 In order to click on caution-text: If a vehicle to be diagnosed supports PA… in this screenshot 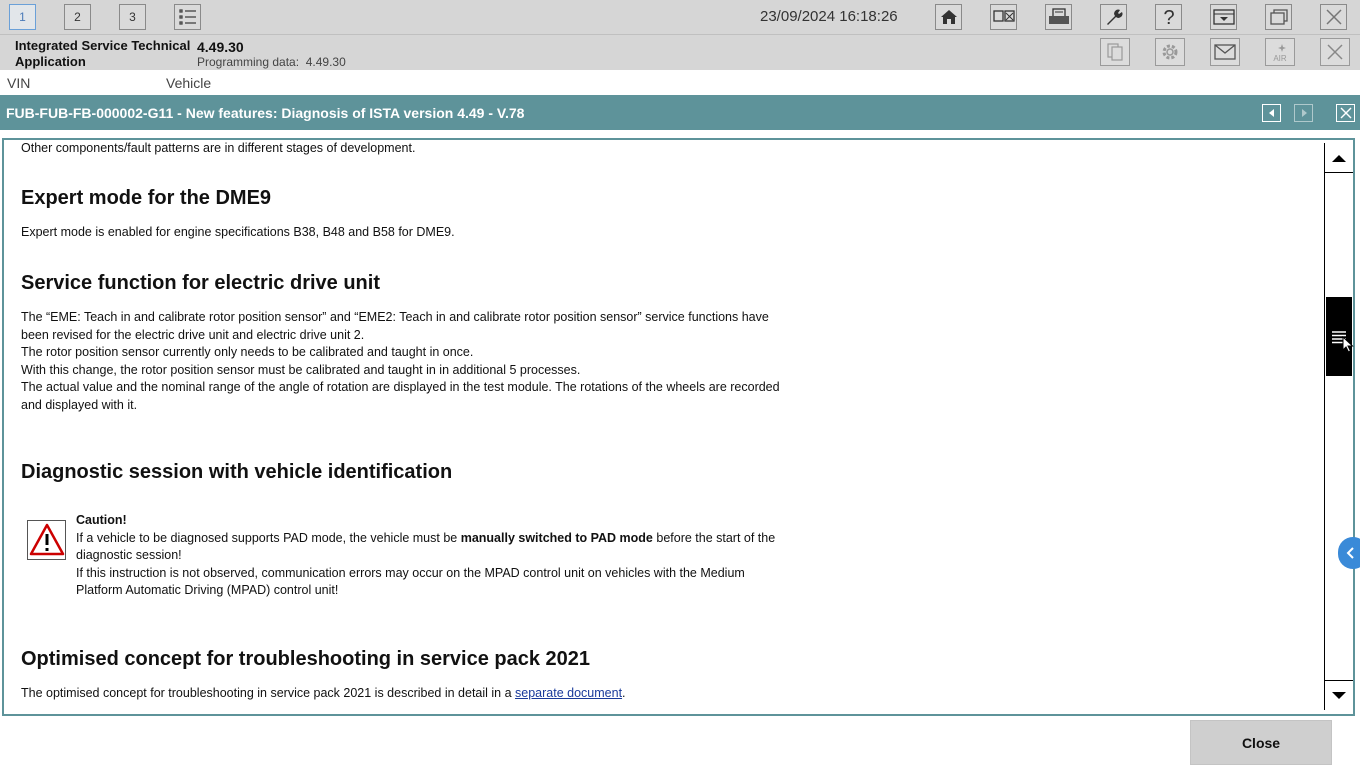, I will do `click(268, 537)`.